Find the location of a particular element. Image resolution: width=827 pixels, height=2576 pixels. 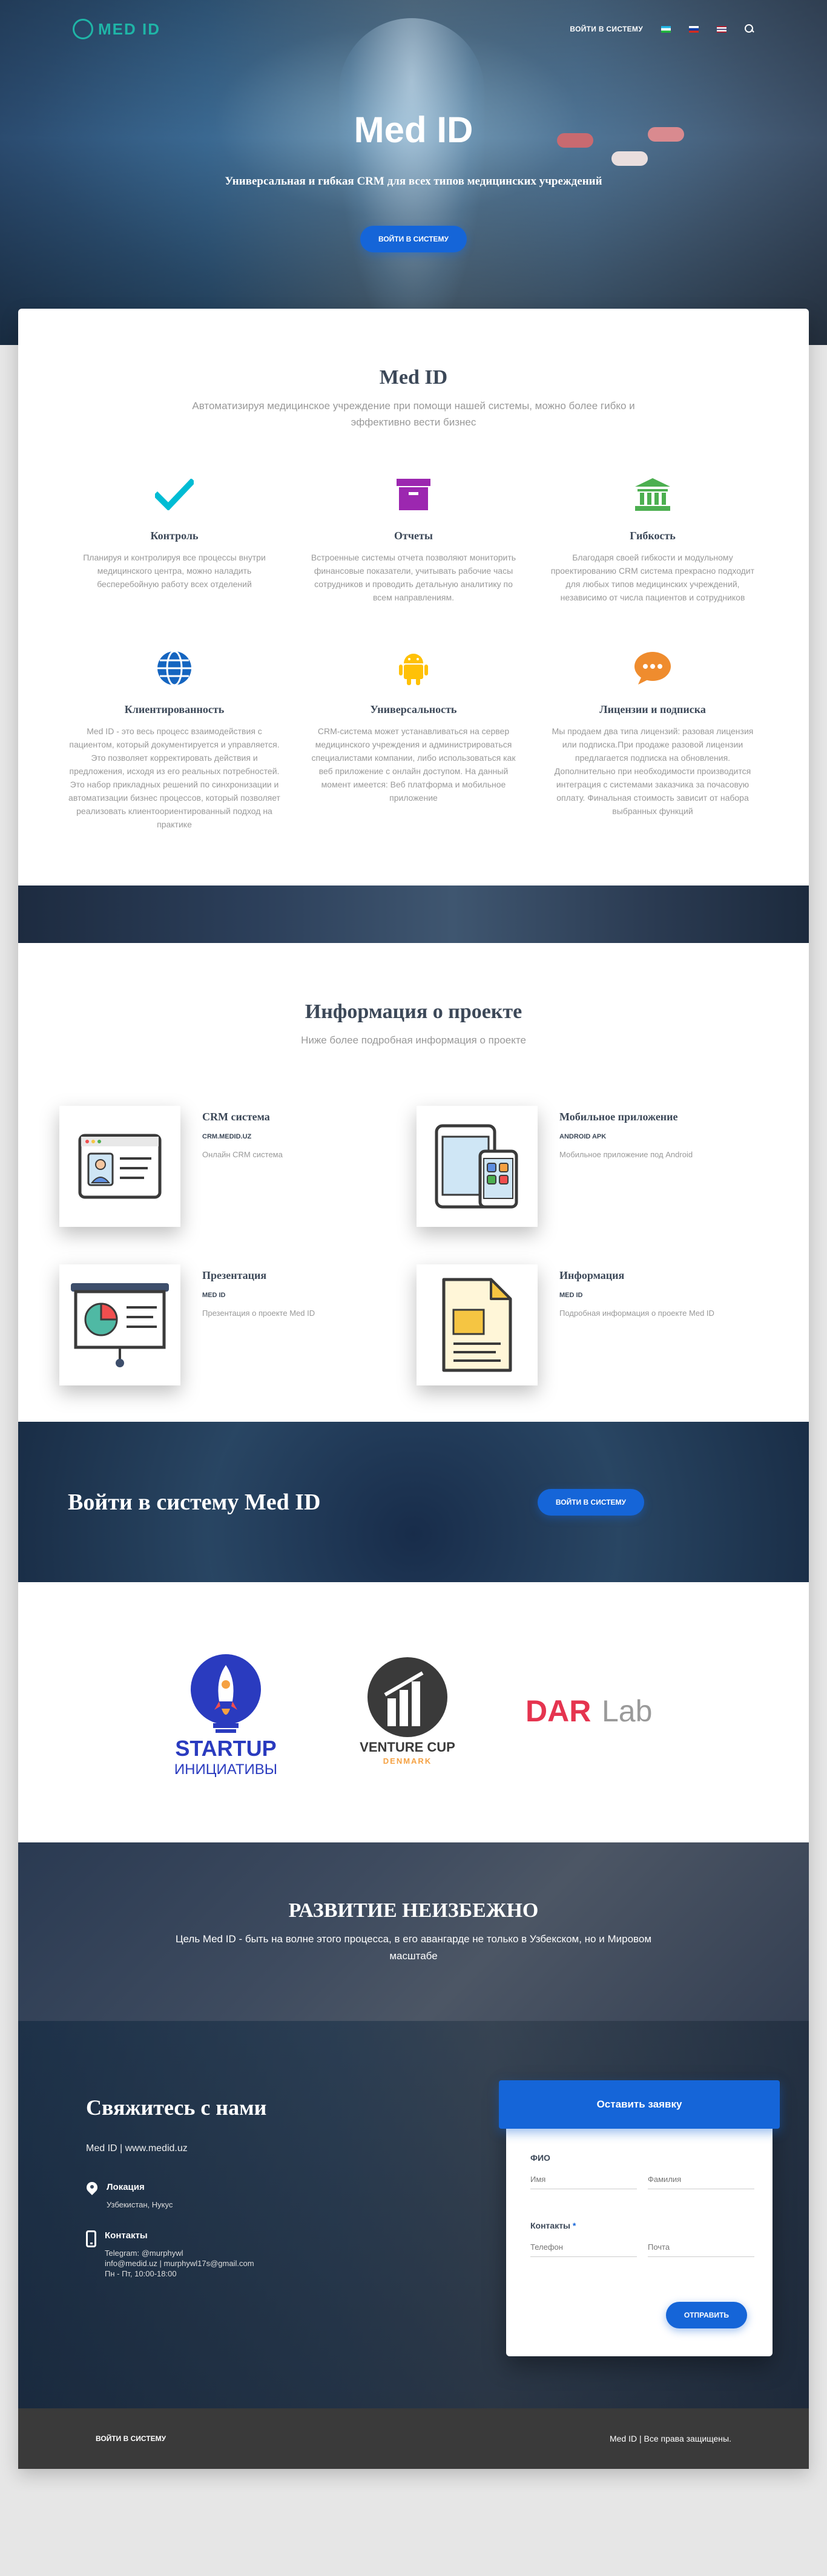

crm-profile-icon is located at coordinates (119, 1166).